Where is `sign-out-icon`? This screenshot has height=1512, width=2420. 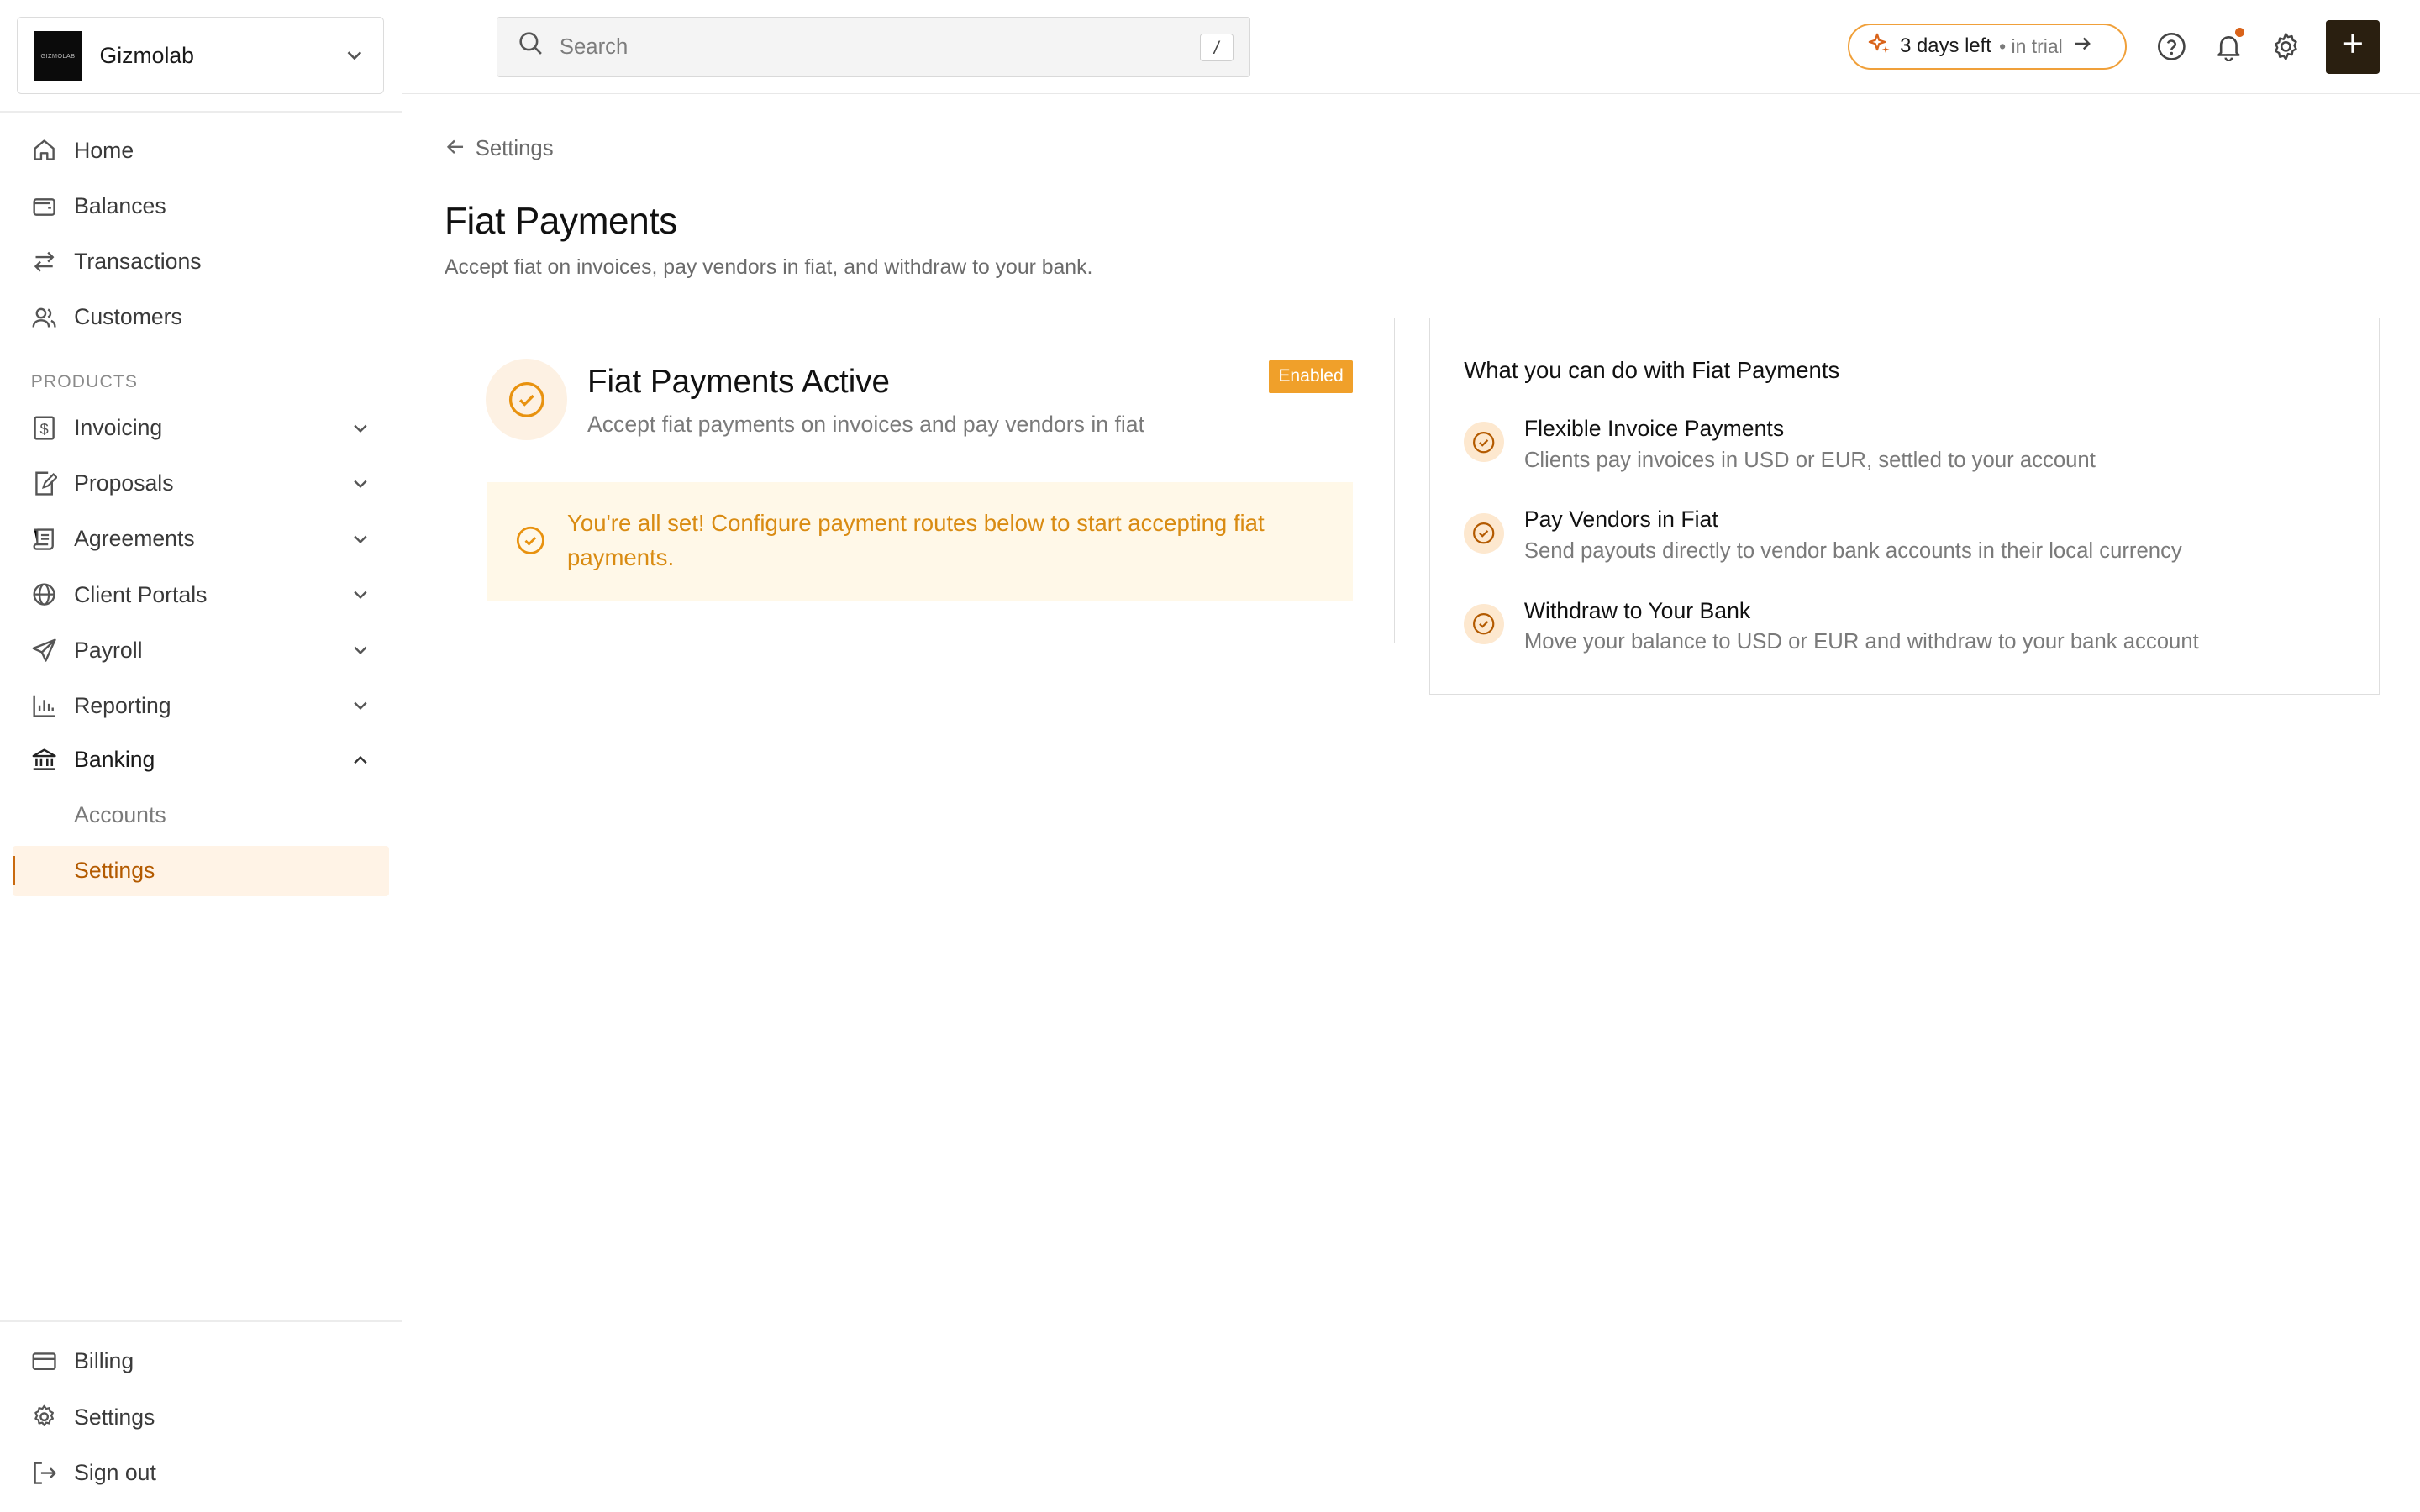 sign-out-icon is located at coordinates (44, 1473).